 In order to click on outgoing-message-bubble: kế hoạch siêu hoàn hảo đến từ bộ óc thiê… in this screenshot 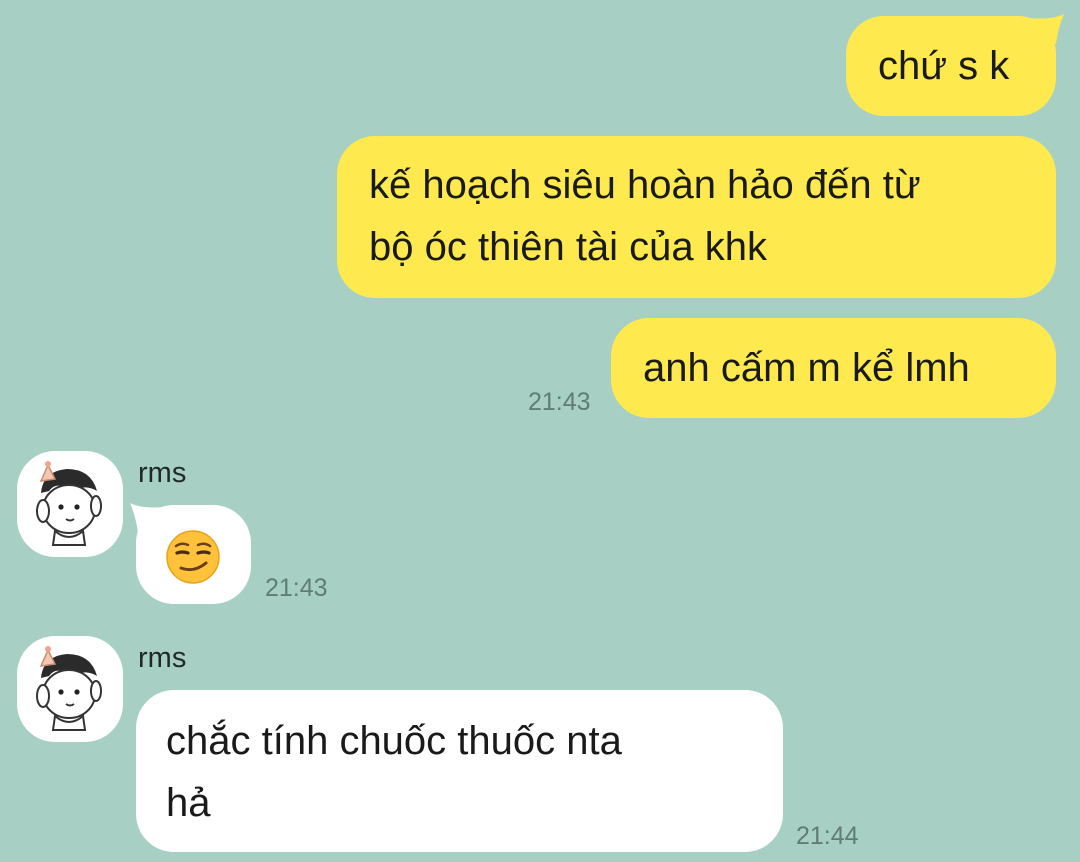, I will do `click(696, 217)`.